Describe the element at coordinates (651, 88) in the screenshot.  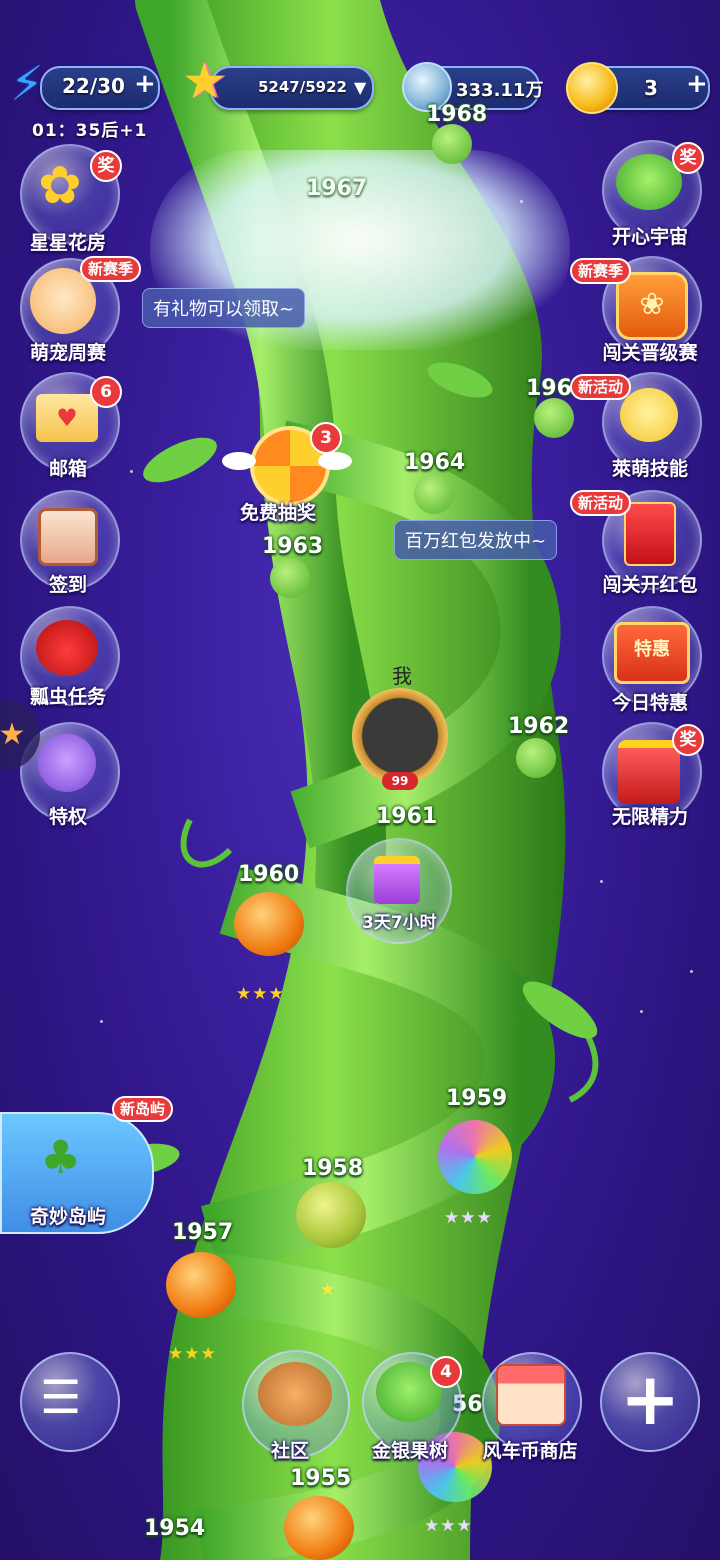
I see `coins-value: 3` at that location.